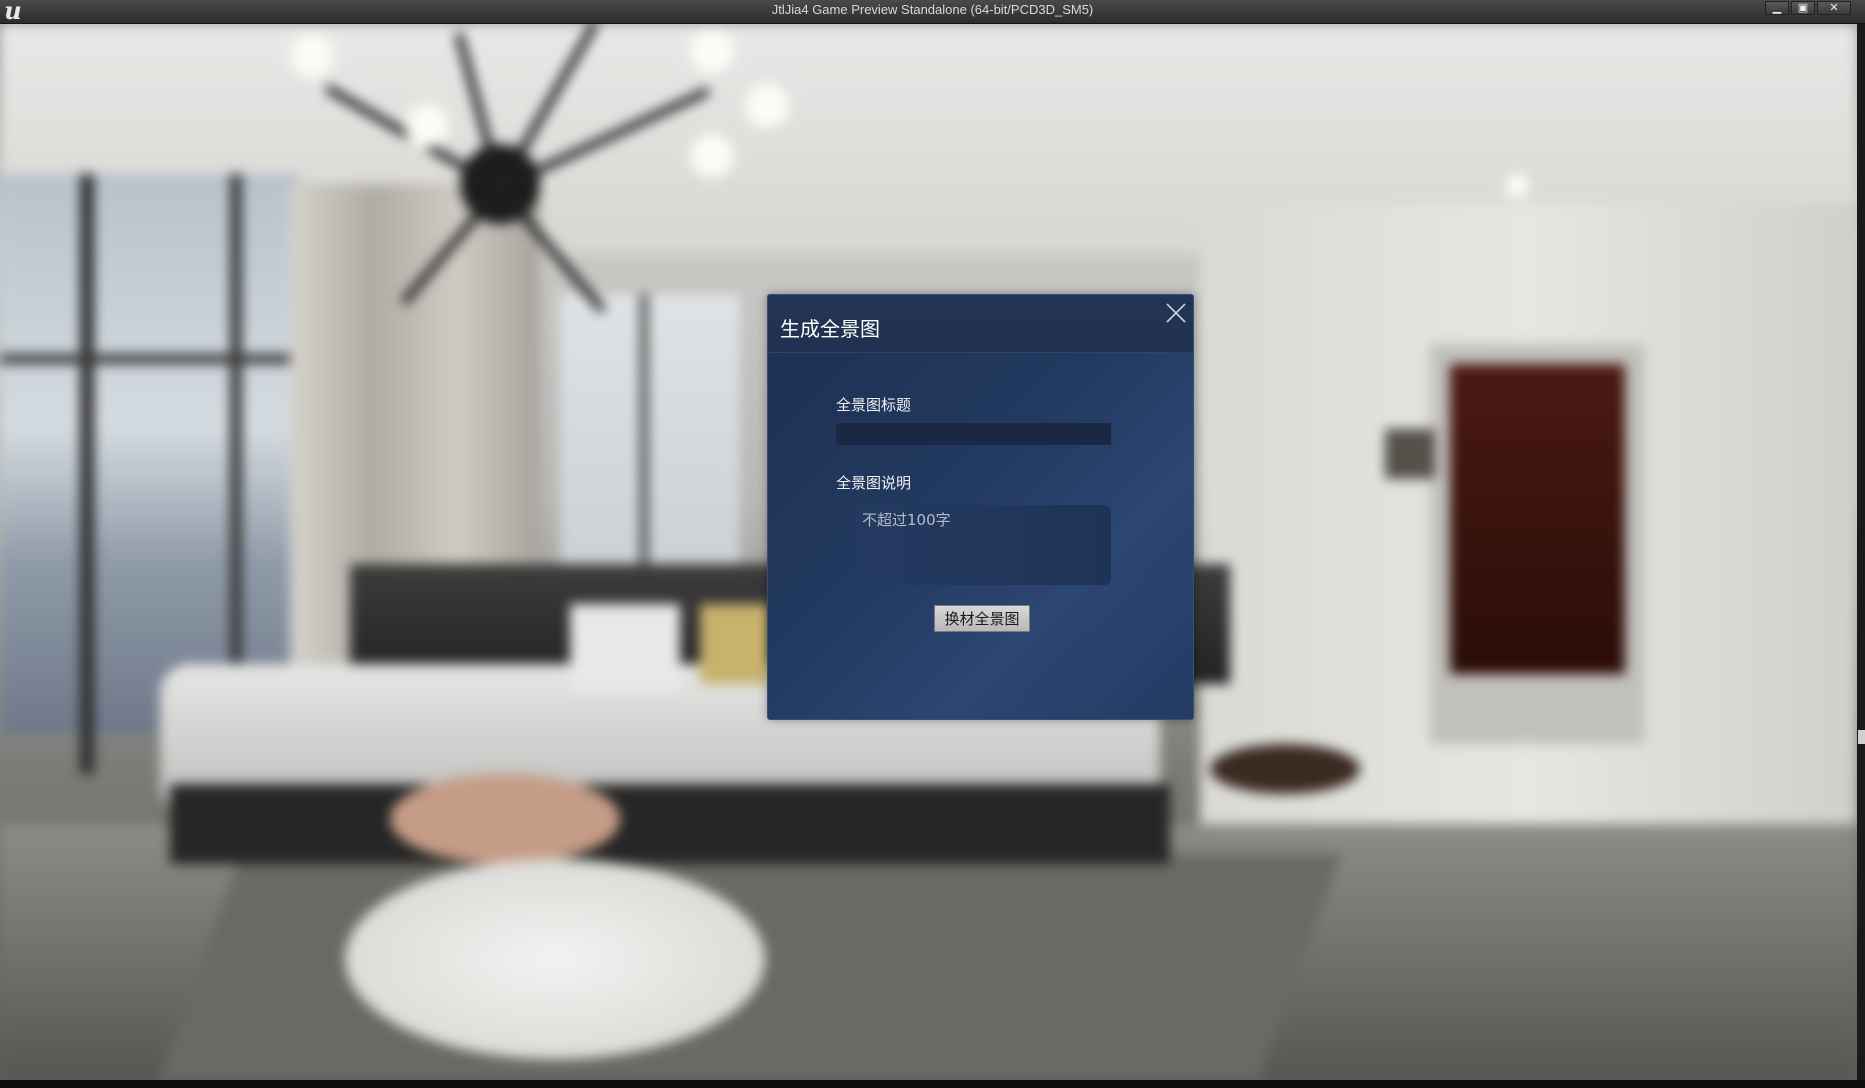 The height and width of the screenshot is (1088, 1865). I want to click on dialog-header: 生成全景图, so click(980, 324).